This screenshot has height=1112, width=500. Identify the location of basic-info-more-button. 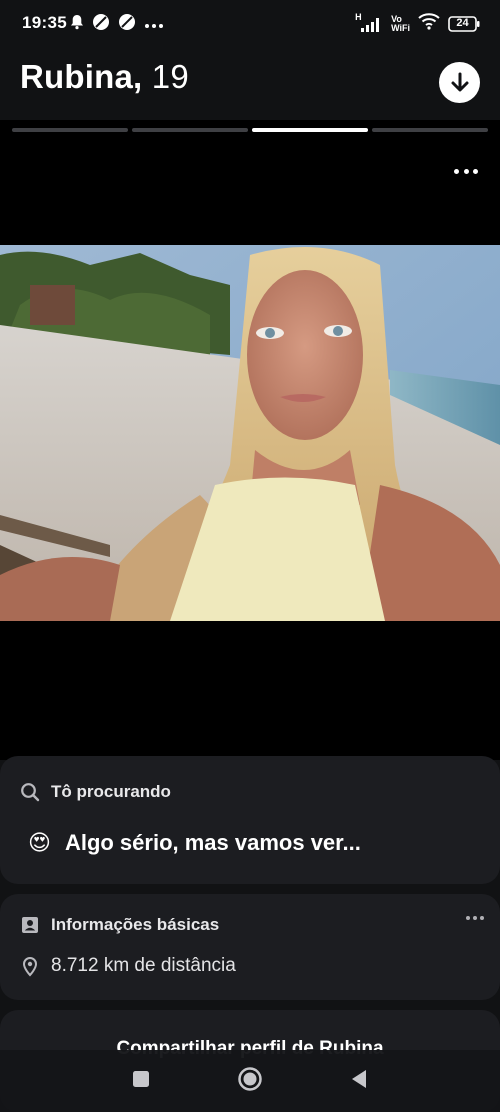
(475, 918).